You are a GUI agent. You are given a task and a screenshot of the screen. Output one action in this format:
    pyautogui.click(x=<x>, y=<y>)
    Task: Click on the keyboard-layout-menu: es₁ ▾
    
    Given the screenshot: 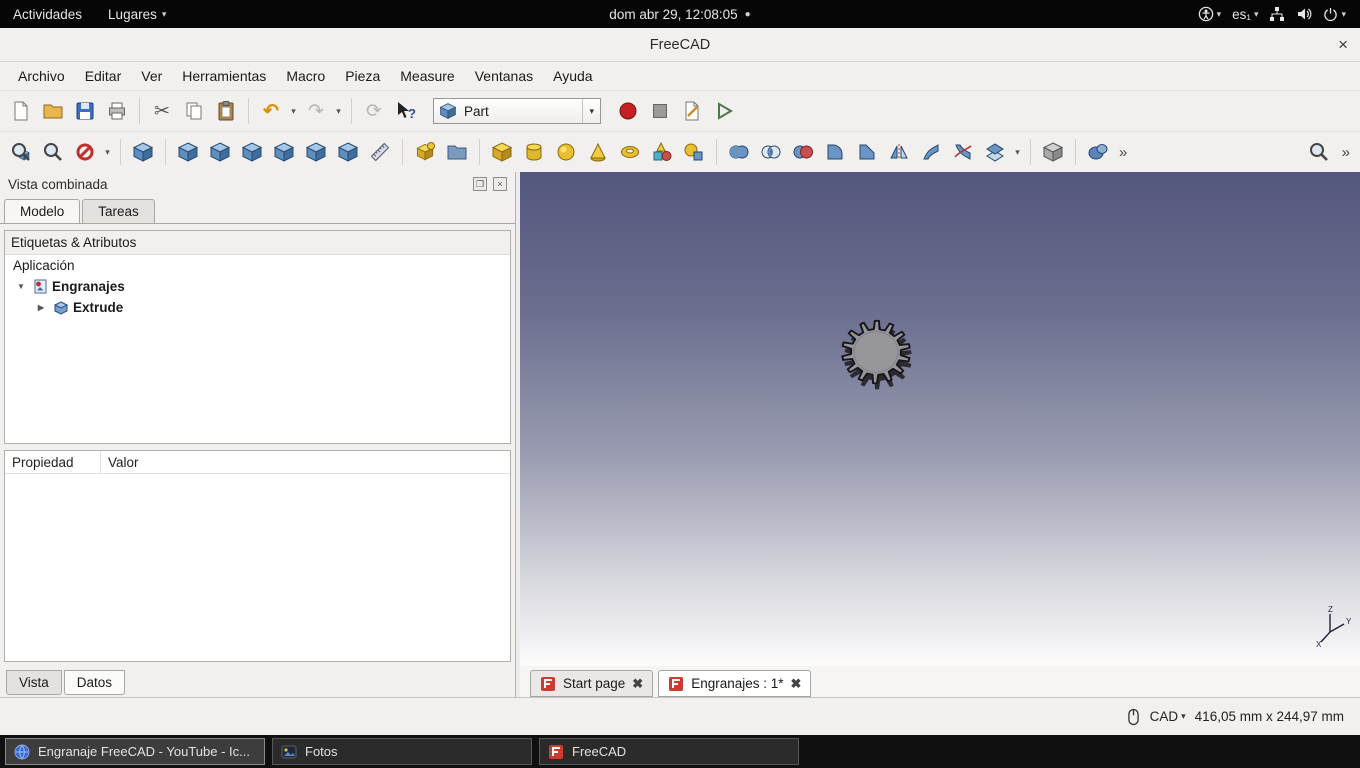 What is the action you would take?
    pyautogui.click(x=1245, y=14)
    